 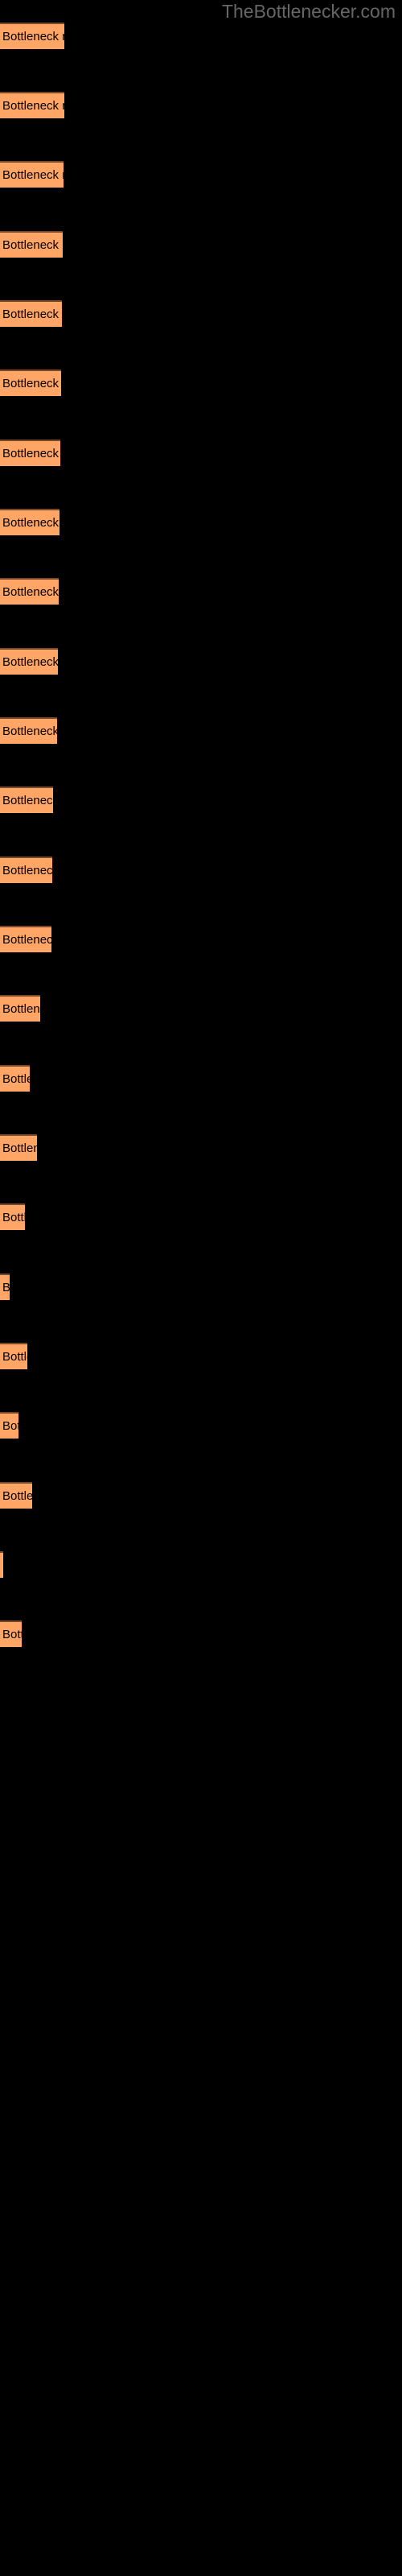 I want to click on bar-5: Bottleneck result, so click(x=31, y=313).